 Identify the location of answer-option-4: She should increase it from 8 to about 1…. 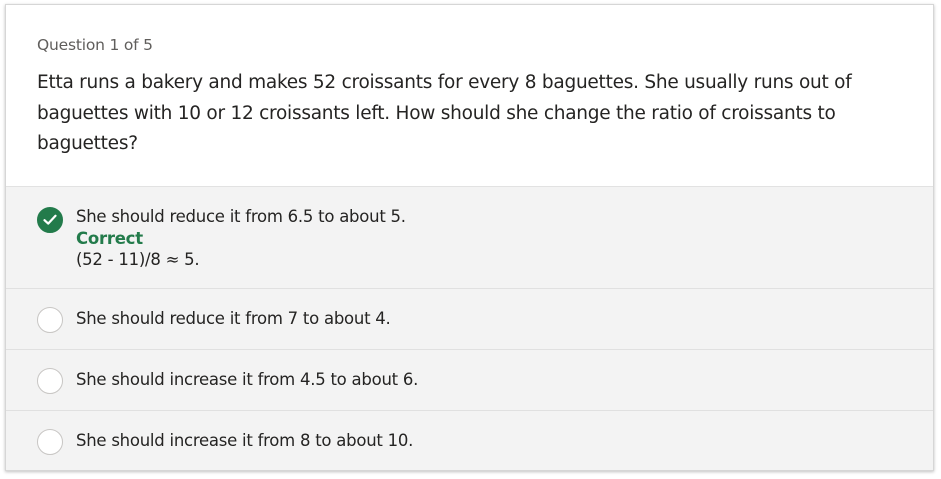
(469, 440).